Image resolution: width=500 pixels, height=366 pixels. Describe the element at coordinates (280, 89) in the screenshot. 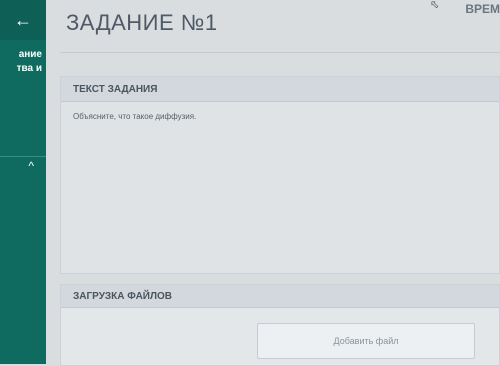

I see `task-section-header: ТЕКСТ ЗАДАНИЯ` at that location.